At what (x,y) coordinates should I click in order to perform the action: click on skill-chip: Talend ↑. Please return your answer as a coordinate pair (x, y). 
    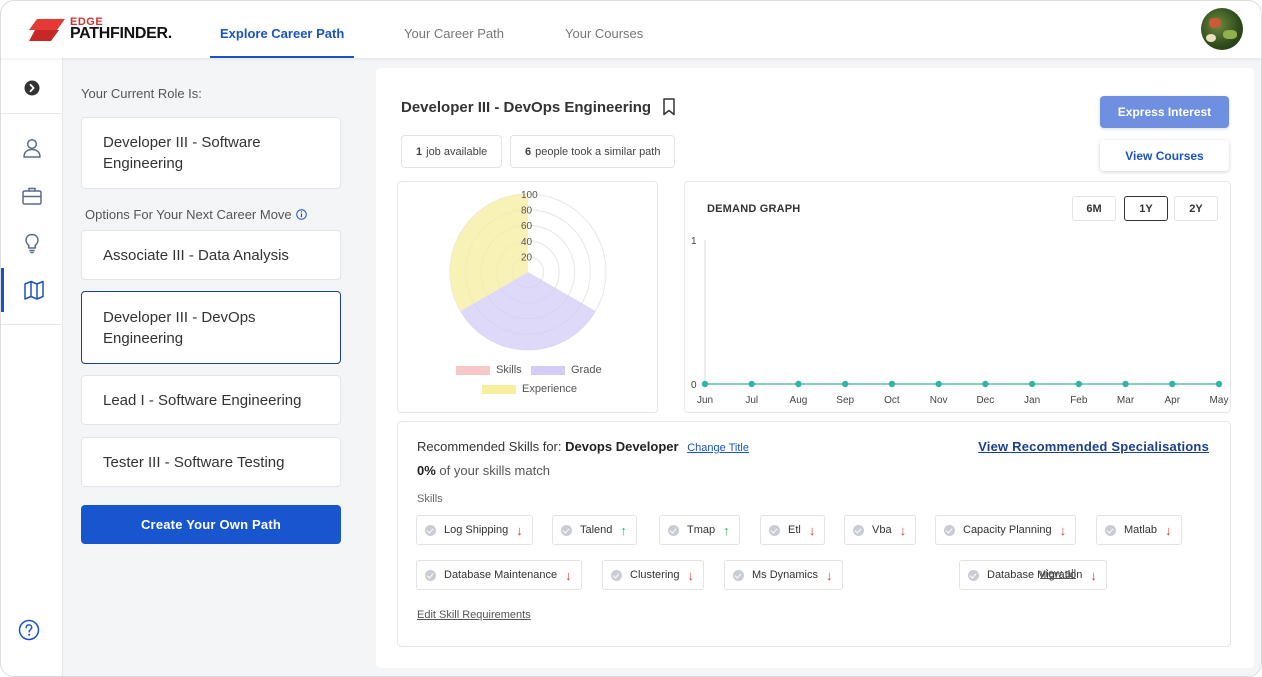
    Looking at the image, I should click on (594, 530).